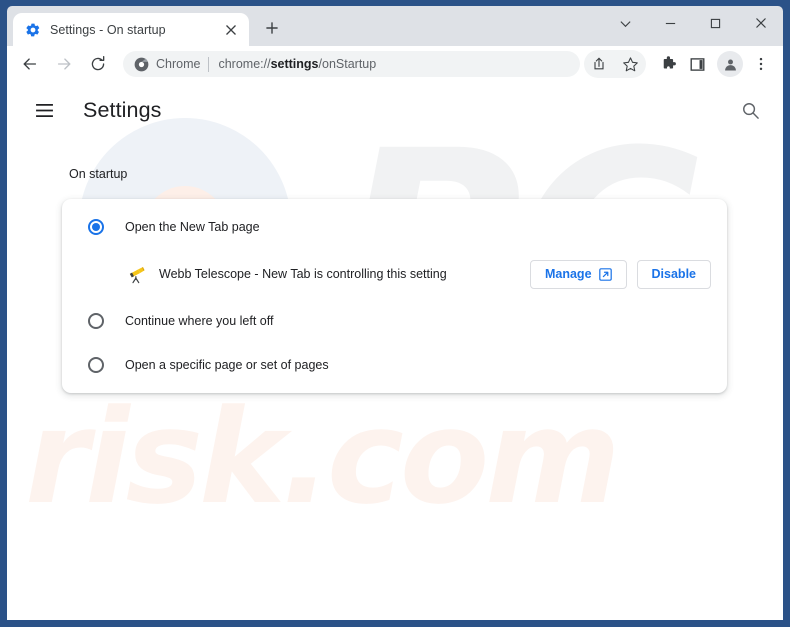 The image size is (790, 627). I want to click on main-menu-button, so click(44, 110).